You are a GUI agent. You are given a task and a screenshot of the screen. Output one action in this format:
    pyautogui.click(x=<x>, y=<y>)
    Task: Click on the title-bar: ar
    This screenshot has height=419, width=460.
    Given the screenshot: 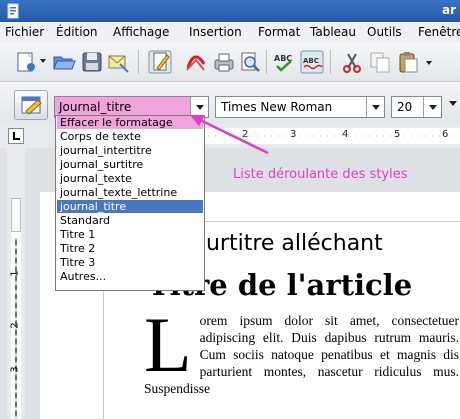 What is the action you would take?
    pyautogui.click(x=230, y=11)
    